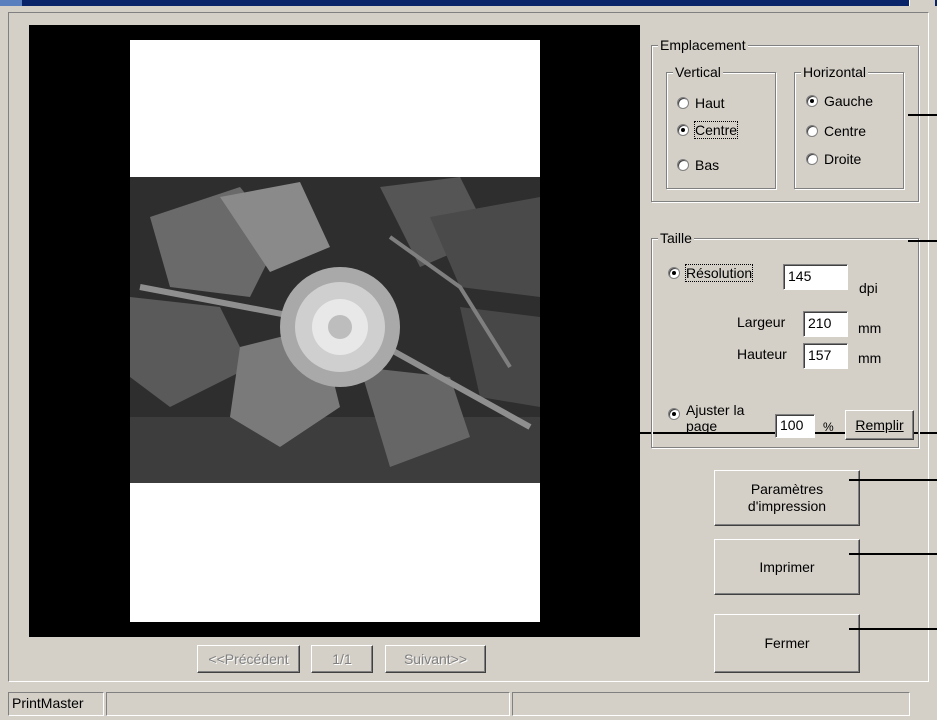 Image resolution: width=937 pixels, height=720 pixels. Describe the element at coordinates (762, 354) in the screenshot. I see `hauteur-label: Hauteur` at that location.